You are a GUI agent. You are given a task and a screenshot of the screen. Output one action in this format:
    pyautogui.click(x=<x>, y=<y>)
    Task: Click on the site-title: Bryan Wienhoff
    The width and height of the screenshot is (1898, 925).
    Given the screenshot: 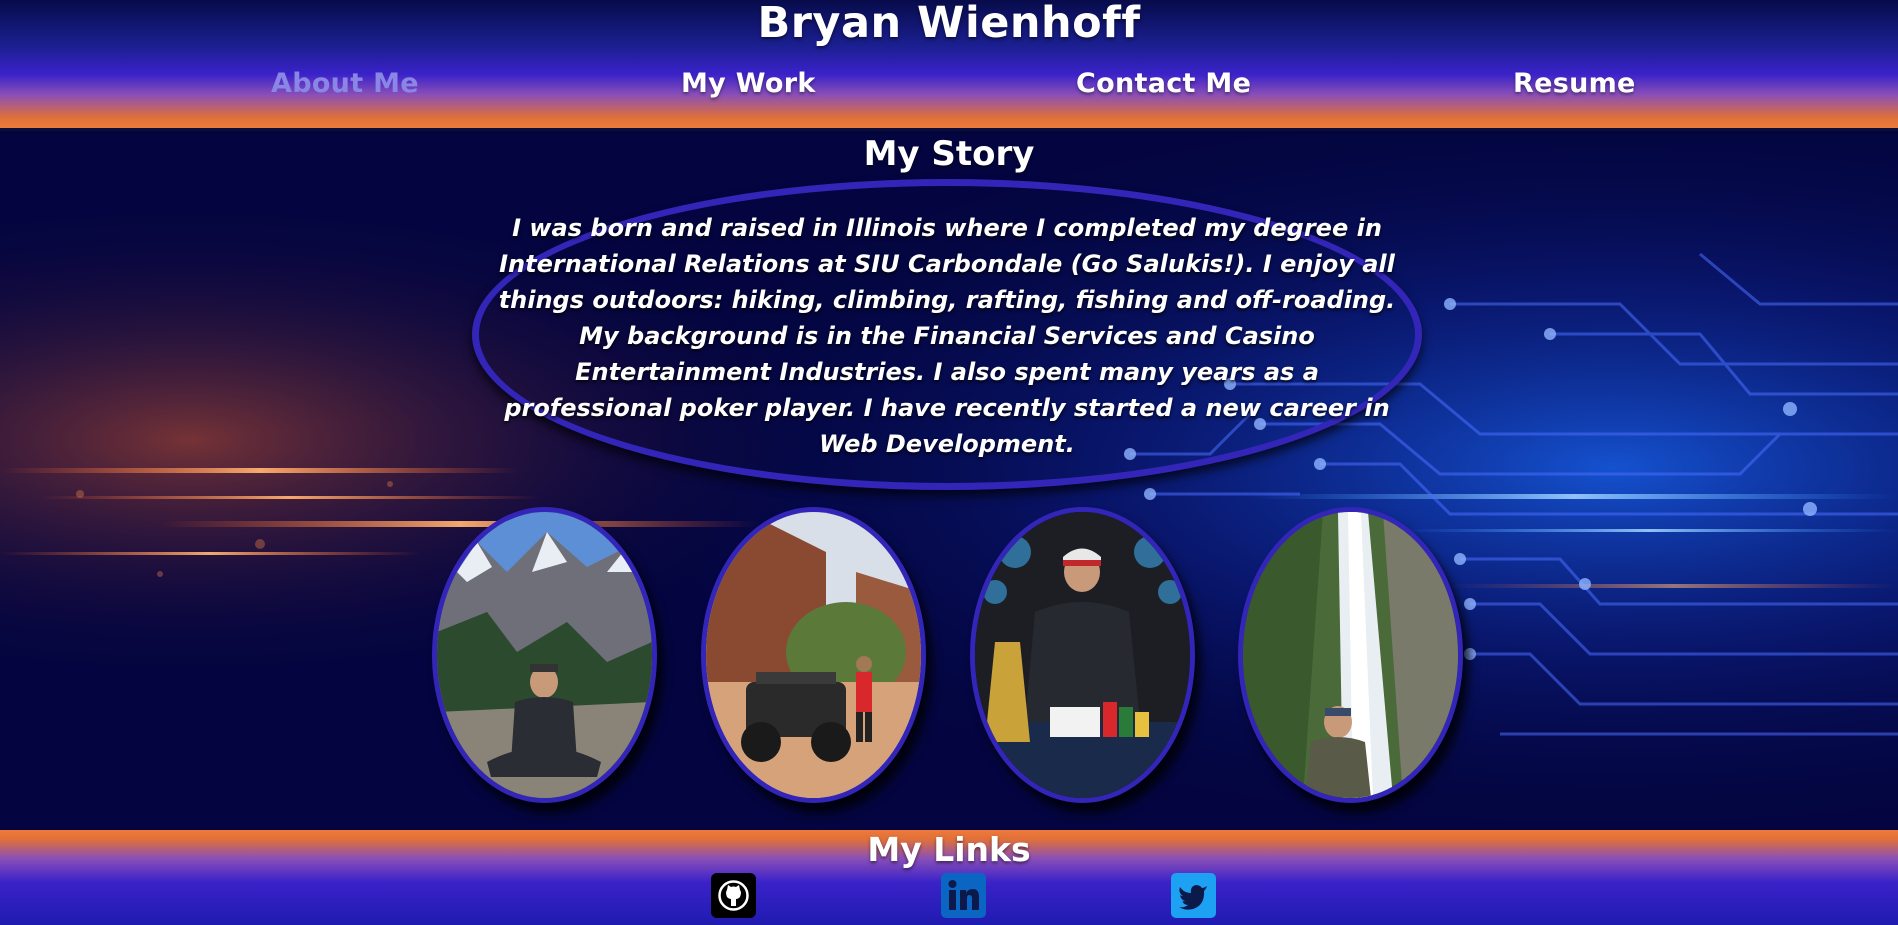 What is the action you would take?
    pyautogui.click(x=949, y=24)
    